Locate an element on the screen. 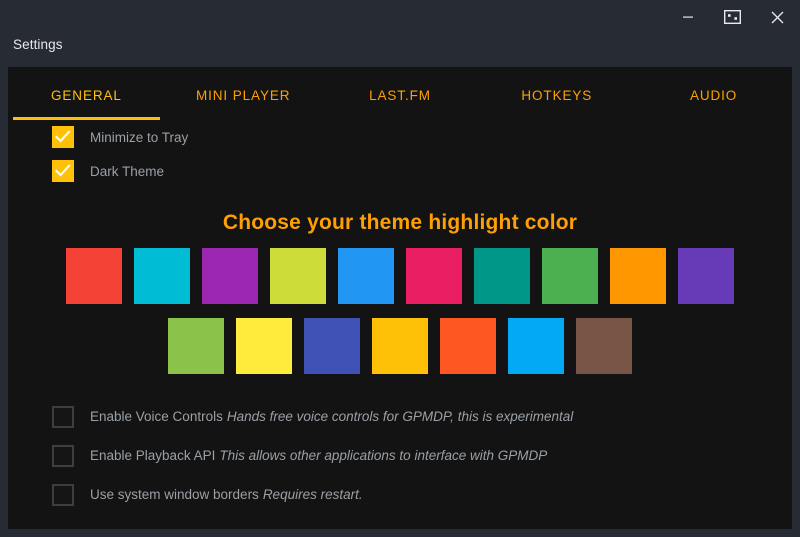 This screenshot has height=537, width=800. tab-general: GENERAL is located at coordinates (86, 96).